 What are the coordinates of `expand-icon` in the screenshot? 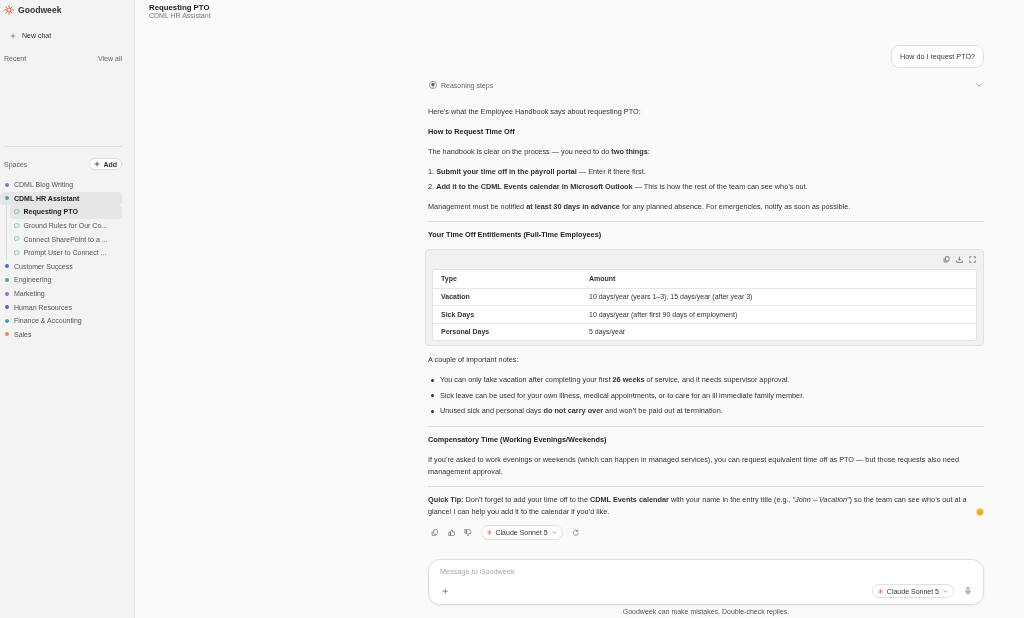 It's located at (972, 259).